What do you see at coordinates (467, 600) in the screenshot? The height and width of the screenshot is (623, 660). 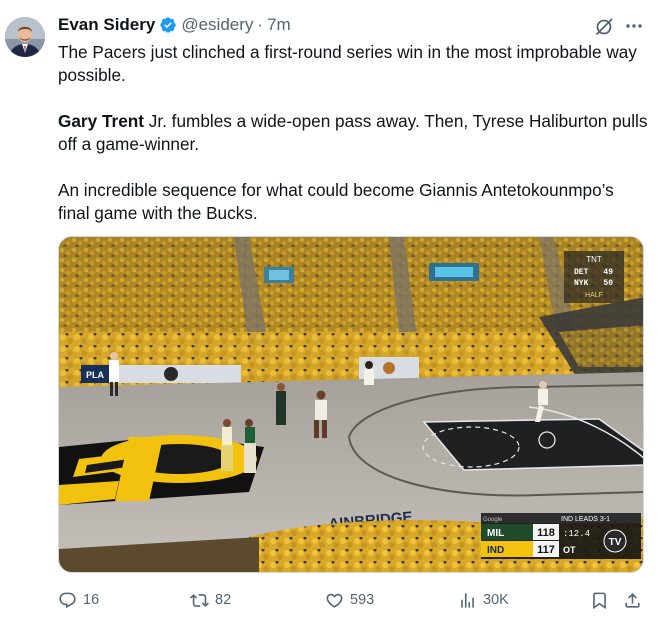 I see `views-icon` at bounding box center [467, 600].